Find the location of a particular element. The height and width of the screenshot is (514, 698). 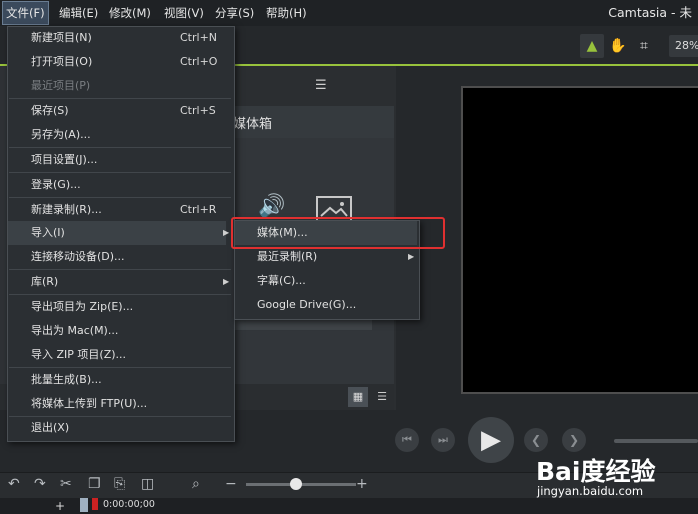

audio-icon: 🔊 is located at coordinates (272, 206).